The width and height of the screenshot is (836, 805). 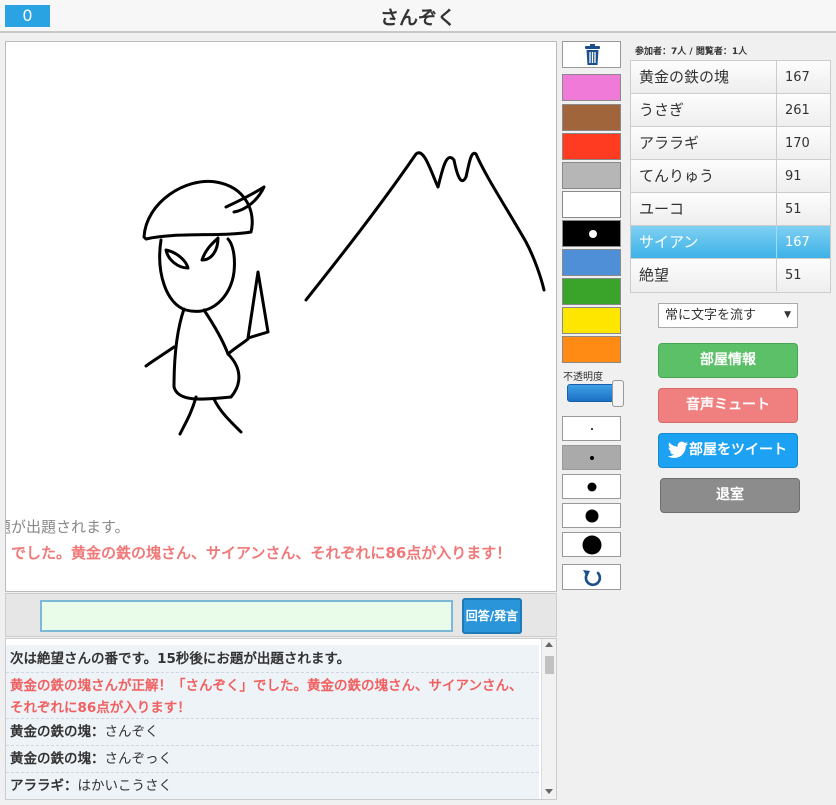 I want to click on chat-text: 次は絶望さんの番です。15秒後にお題が出題されます。, so click(x=180, y=659).